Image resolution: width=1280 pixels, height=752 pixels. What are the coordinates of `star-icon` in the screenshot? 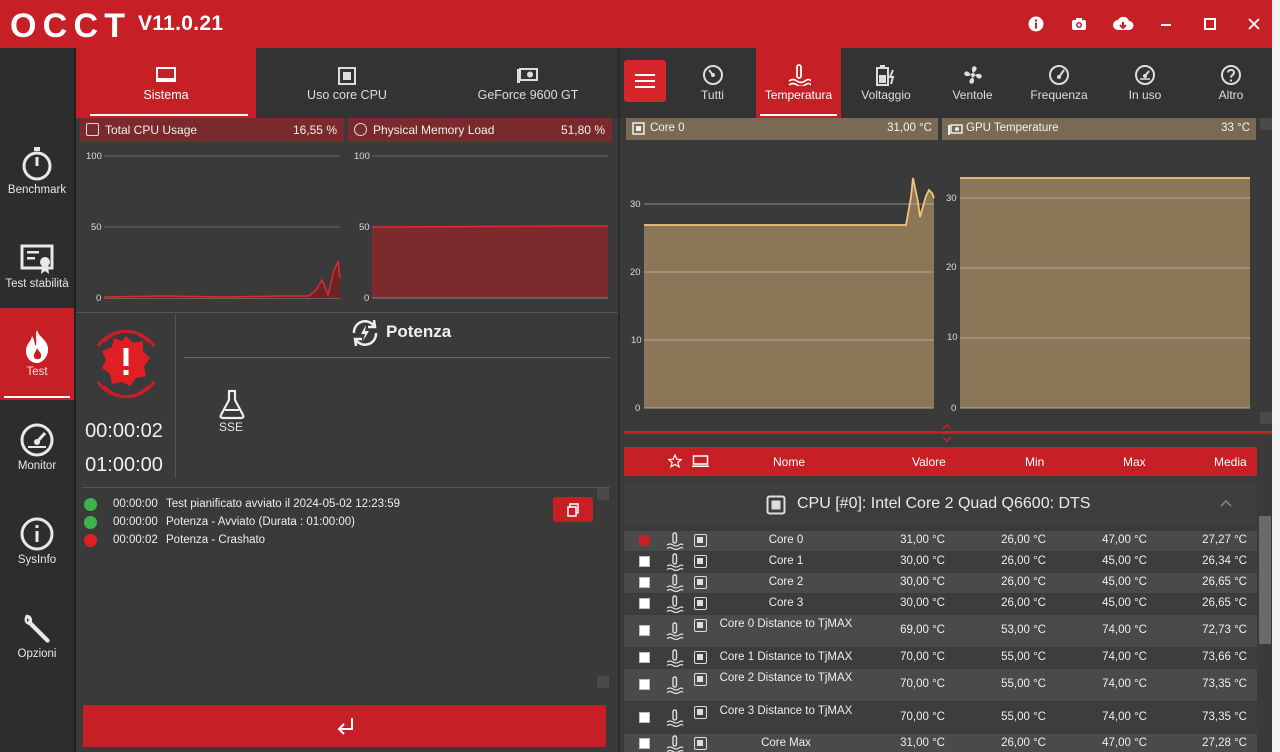 It's located at (675, 461).